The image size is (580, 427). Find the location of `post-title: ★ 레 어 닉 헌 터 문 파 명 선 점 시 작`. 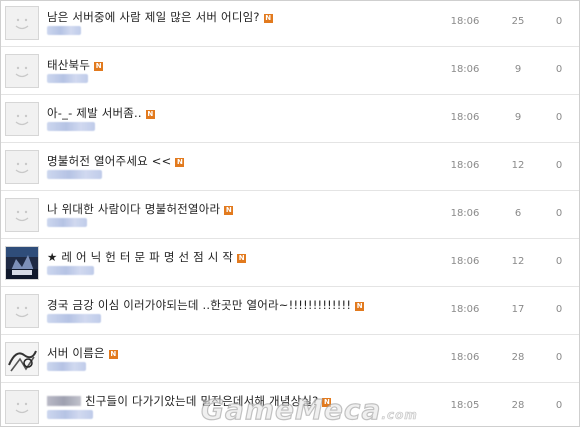

post-title: ★ 레 어 닉 헌 터 문 파 명 선 점 시 작 is located at coordinates (140, 257).